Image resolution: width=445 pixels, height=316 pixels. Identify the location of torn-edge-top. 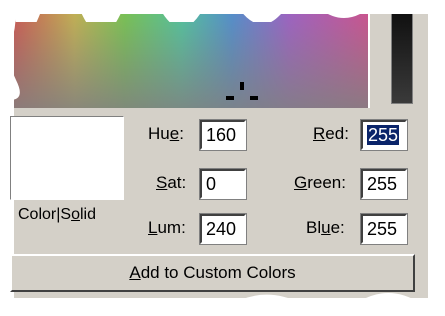
(222, 11).